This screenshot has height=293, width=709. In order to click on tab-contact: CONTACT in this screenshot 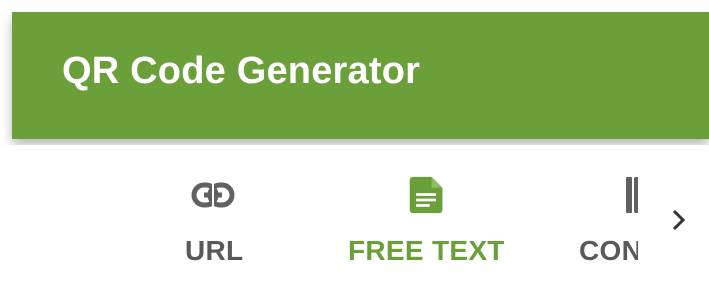, I will do `click(599, 219)`.